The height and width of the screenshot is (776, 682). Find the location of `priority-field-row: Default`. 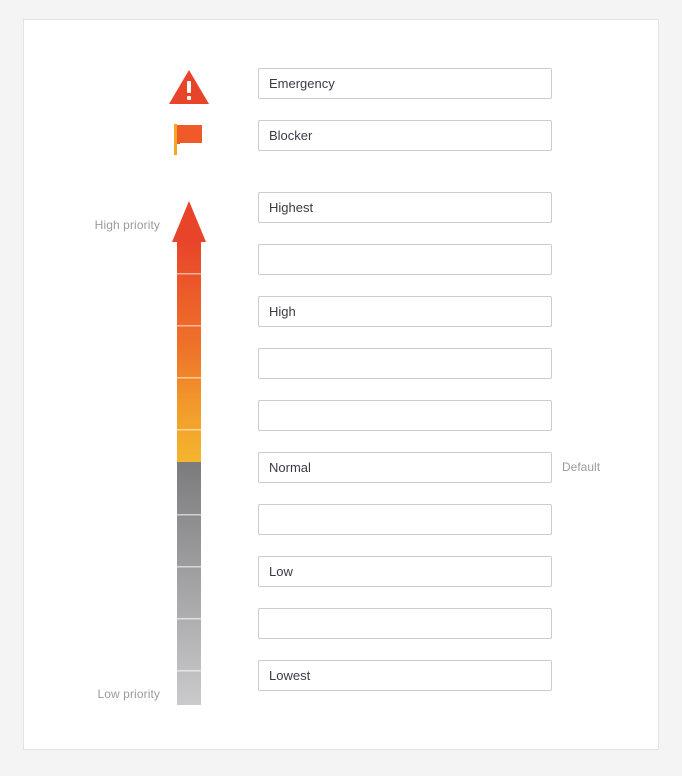

priority-field-row: Default is located at coordinates (429, 467).